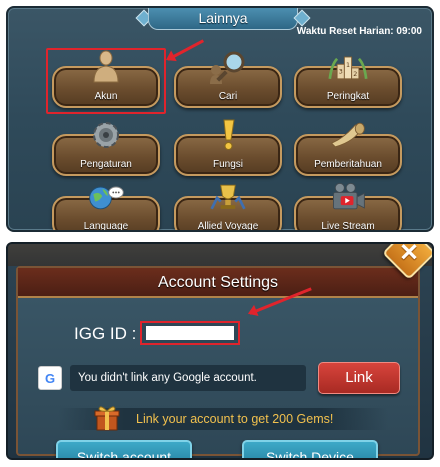 This screenshot has height=467, width=440. Describe the element at coordinates (235, 419) in the screenshot. I see `gems-promo-text: Link your account to get 200 Gems!` at that location.